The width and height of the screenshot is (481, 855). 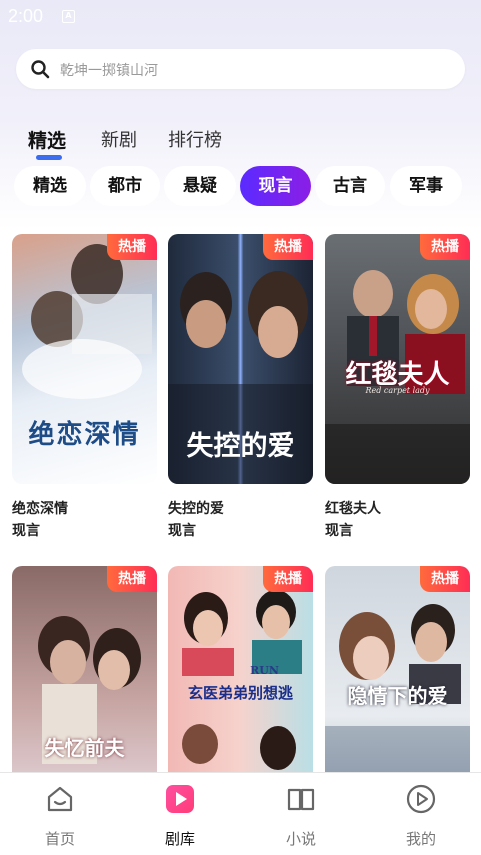 What do you see at coordinates (397, 359) in the screenshot?
I see `drama-poster: 红毯夫人 Red carpet lady 热播` at bounding box center [397, 359].